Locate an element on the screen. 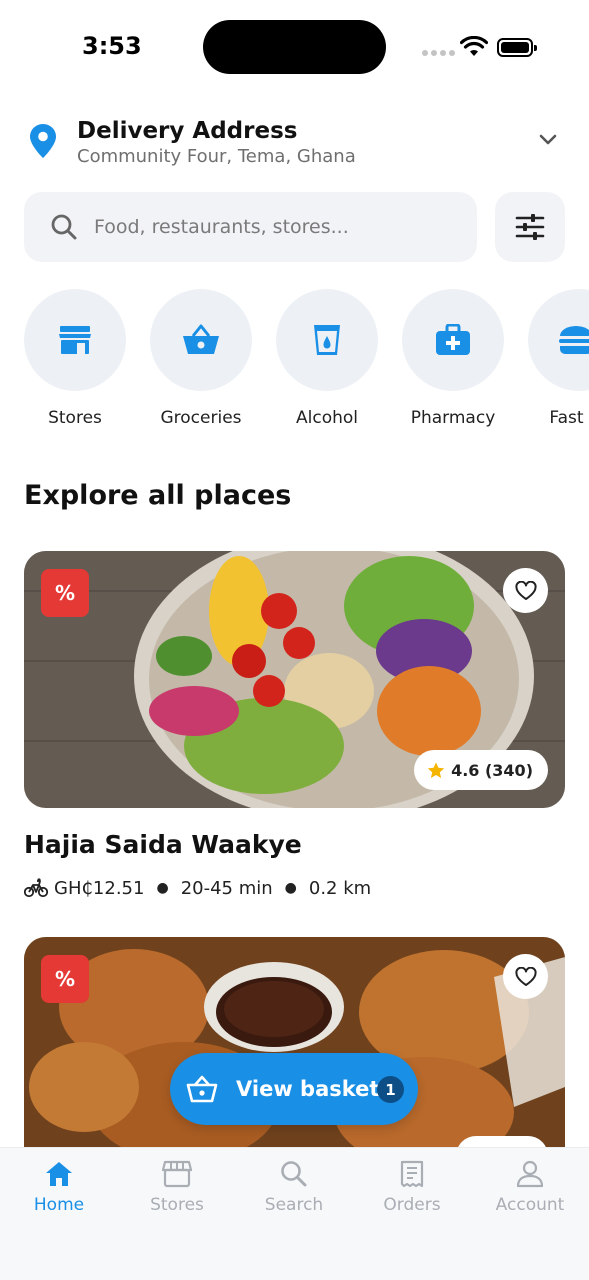 The image size is (589, 1280). category-fast-food-circle is located at coordinates (558, 340).